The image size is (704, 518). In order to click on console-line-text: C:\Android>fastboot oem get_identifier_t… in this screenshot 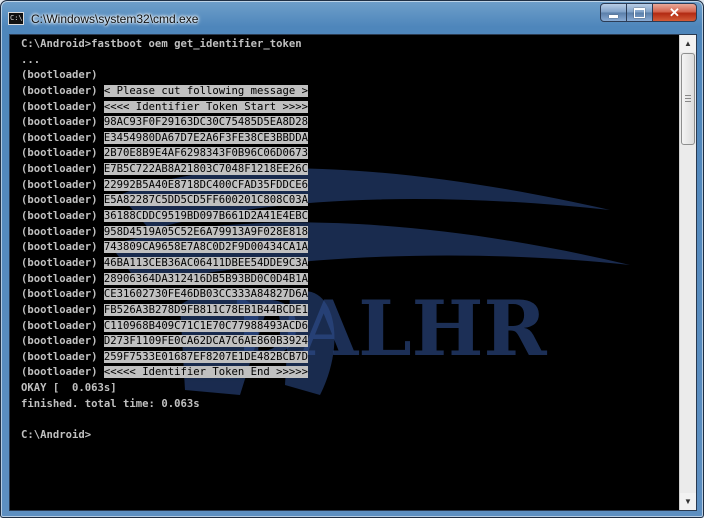, I will do `click(161, 44)`.